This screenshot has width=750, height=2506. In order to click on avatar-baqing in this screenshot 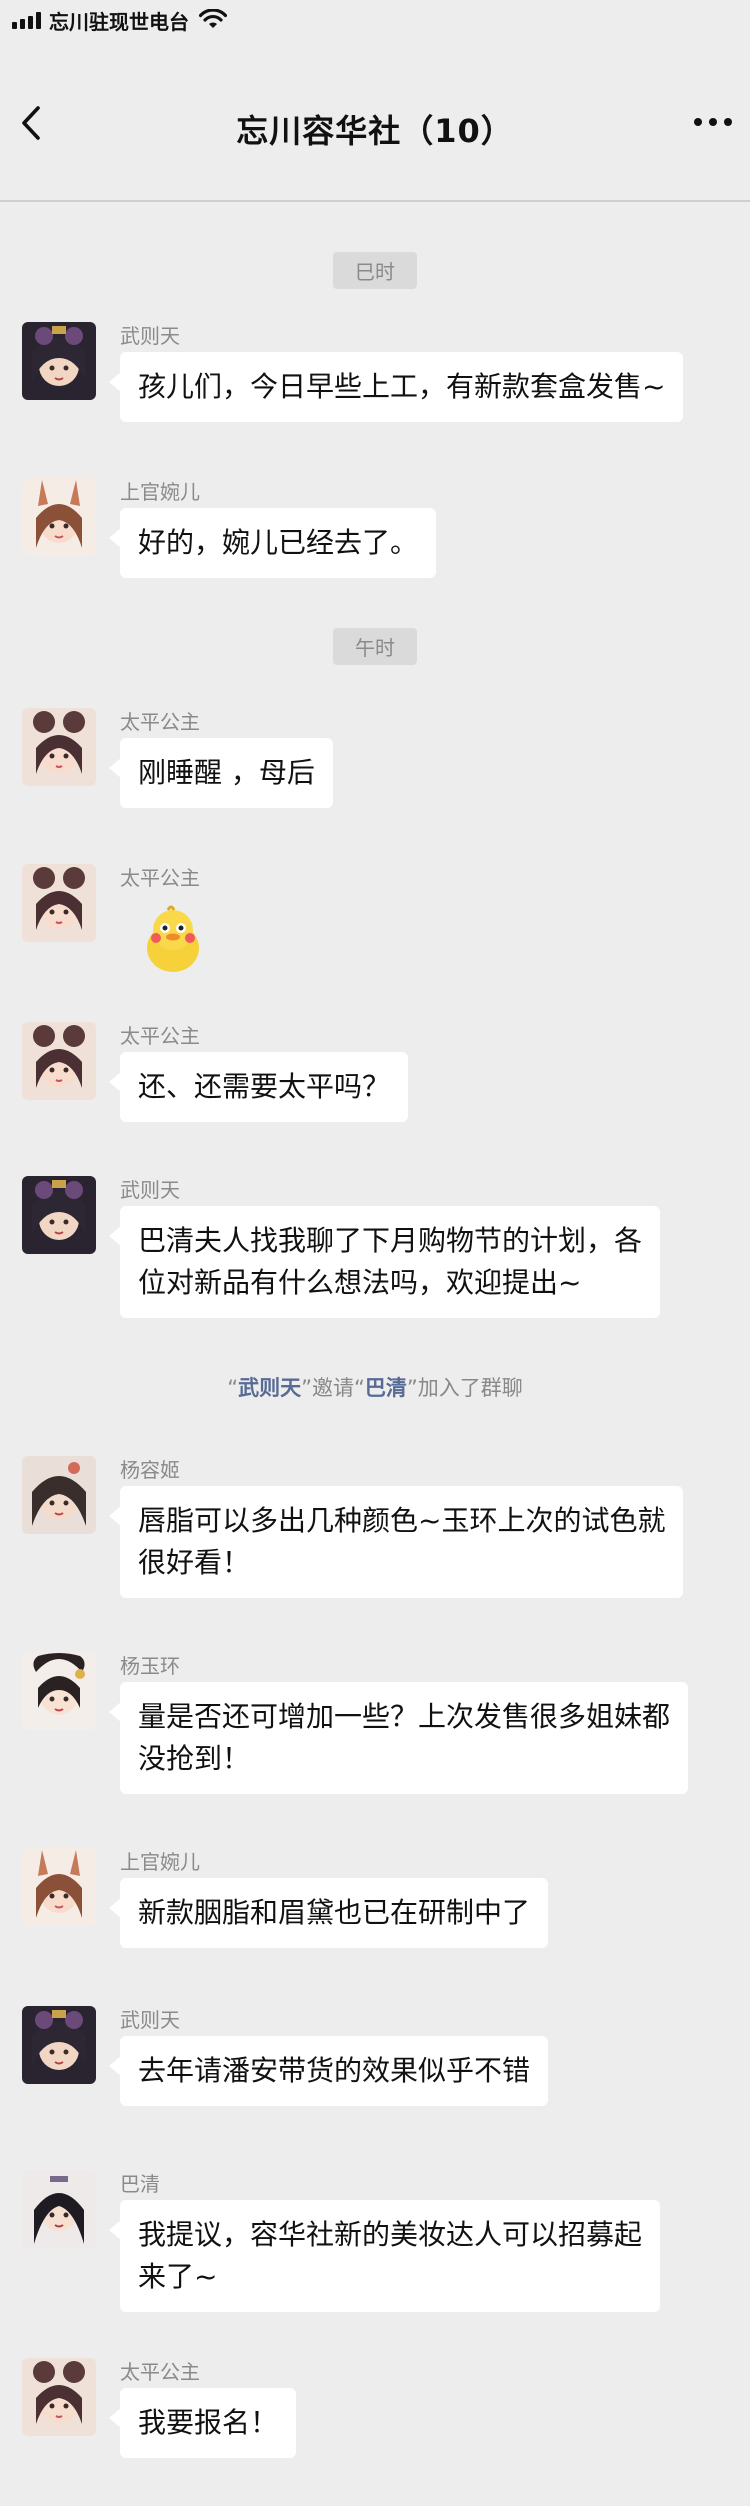, I will do `click(59, 2209)`.